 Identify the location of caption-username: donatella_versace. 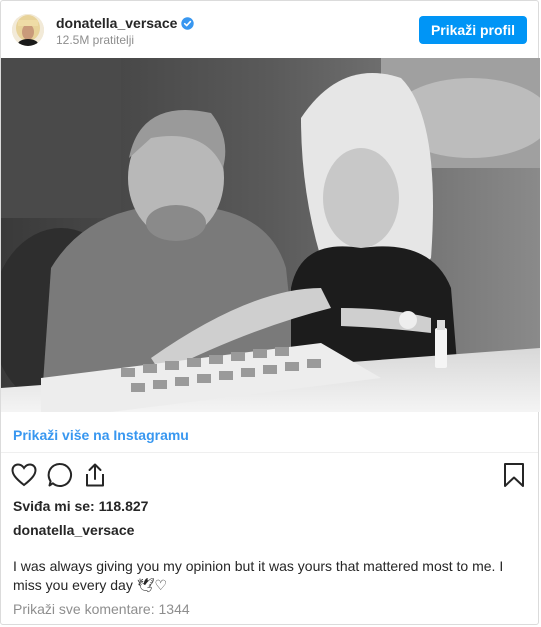
(73, 530).